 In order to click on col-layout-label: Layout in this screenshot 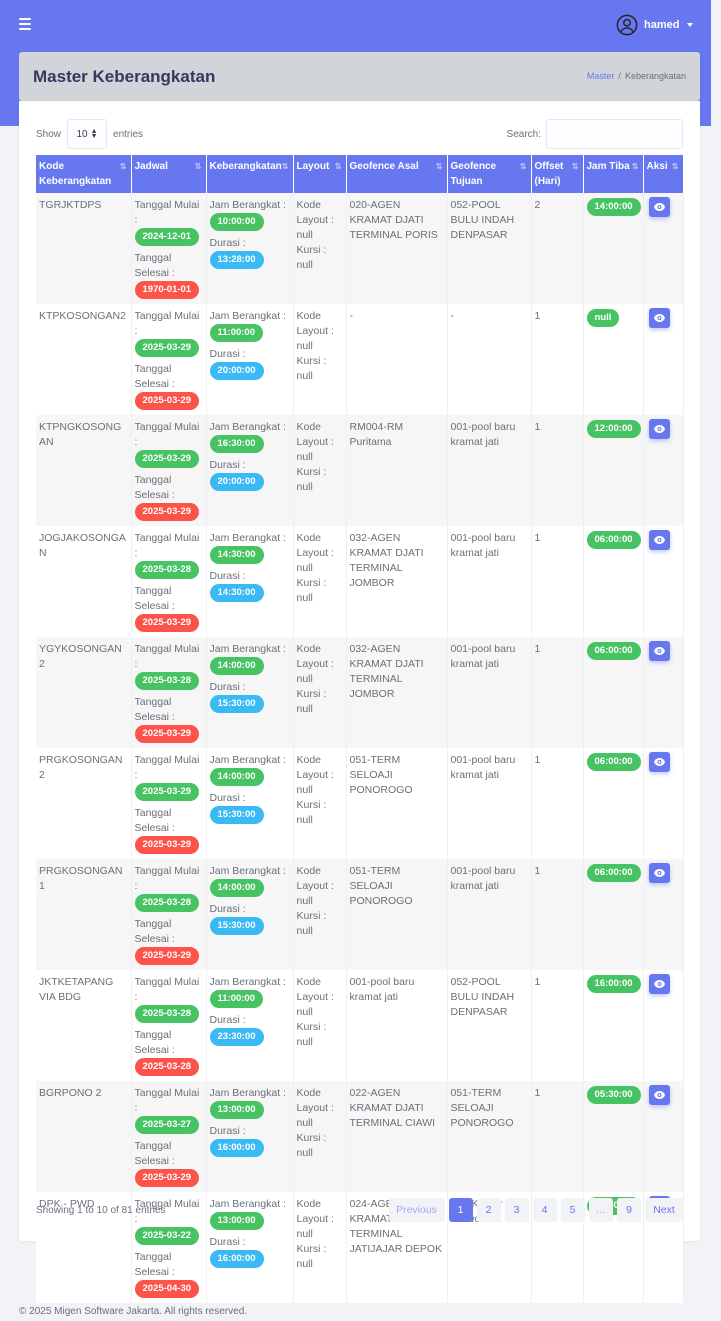, I will do `click(313, 166)`.